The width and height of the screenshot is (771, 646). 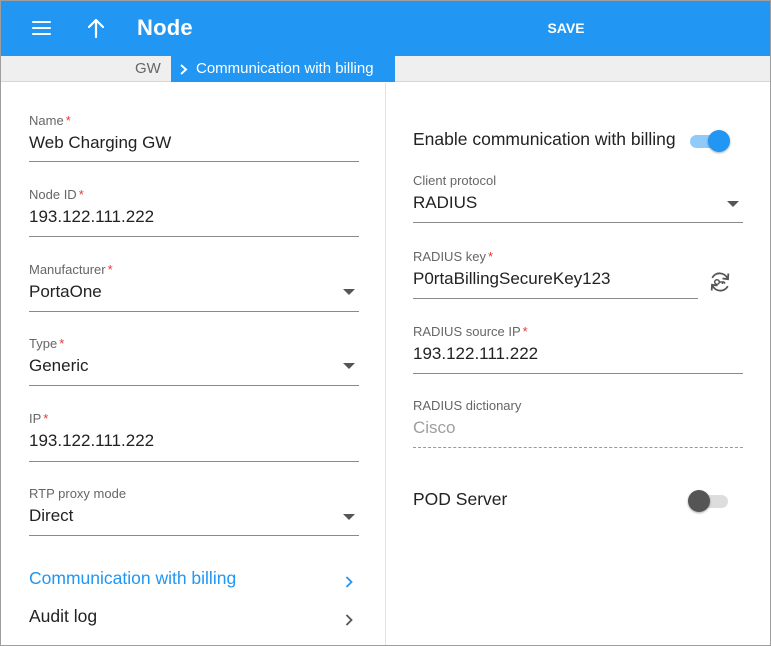 I want to click on radius-key-underline, so click(x=555, y=298).